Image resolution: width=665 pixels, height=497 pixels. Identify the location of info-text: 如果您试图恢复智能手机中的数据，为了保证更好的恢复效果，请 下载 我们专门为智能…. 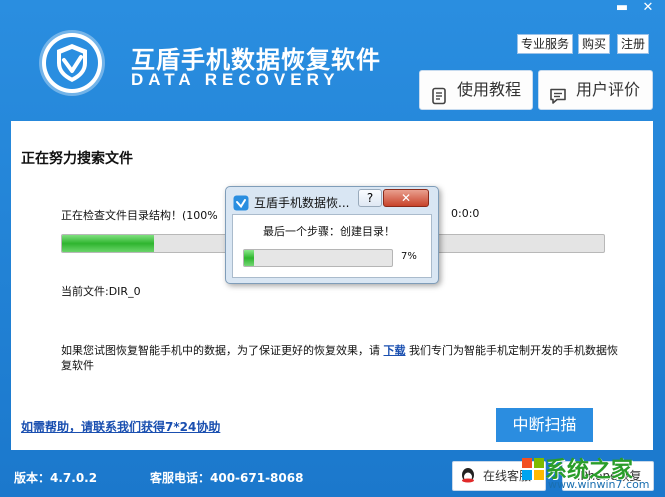
(341, 358).